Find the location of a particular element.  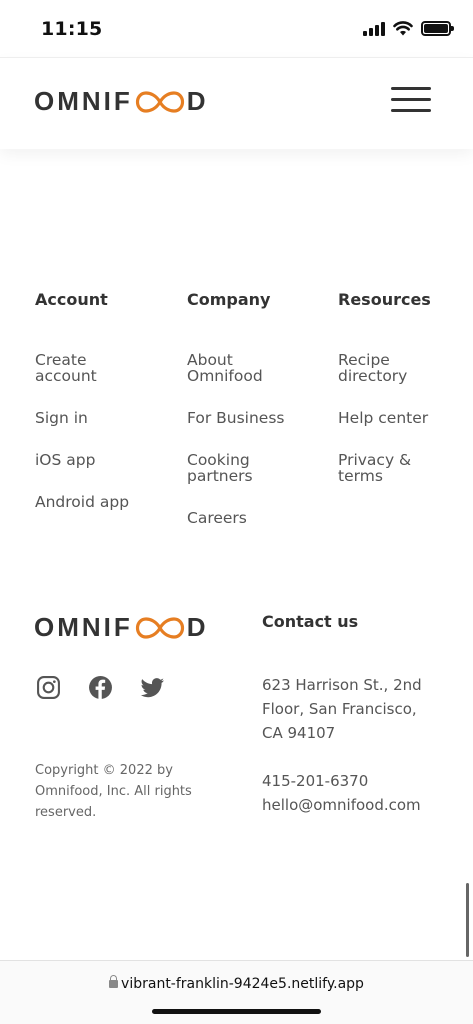

status-bar: 11:15 is located at coordinates (236, 28).